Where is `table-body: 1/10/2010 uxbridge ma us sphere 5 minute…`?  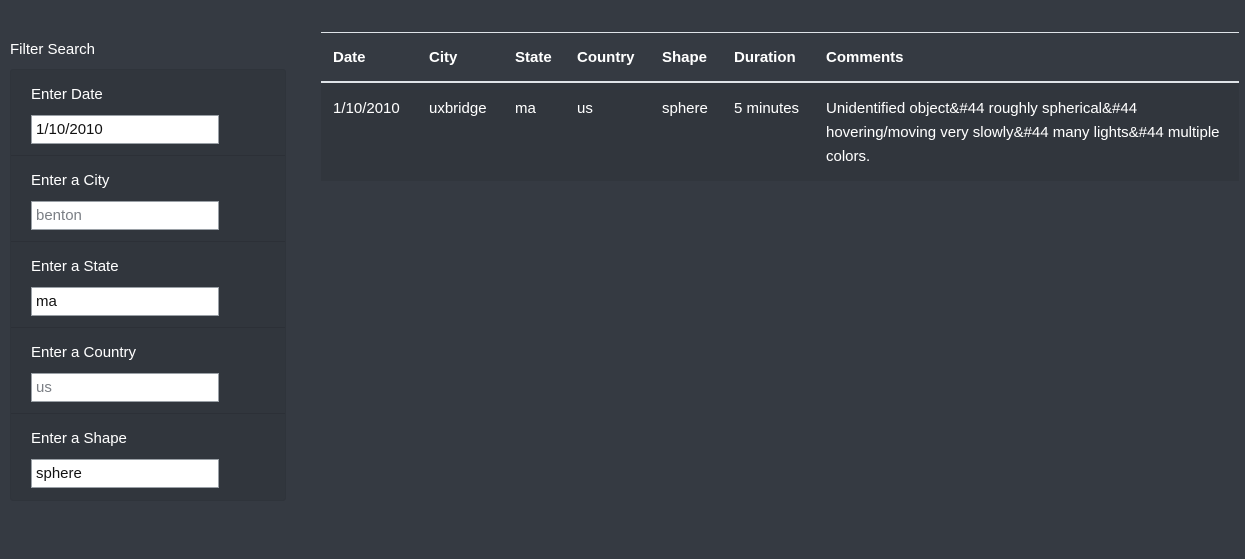 table-body: 1/10/2010 uxbridge ma us sphere 5 minute… is located at coordinates (780, 131).